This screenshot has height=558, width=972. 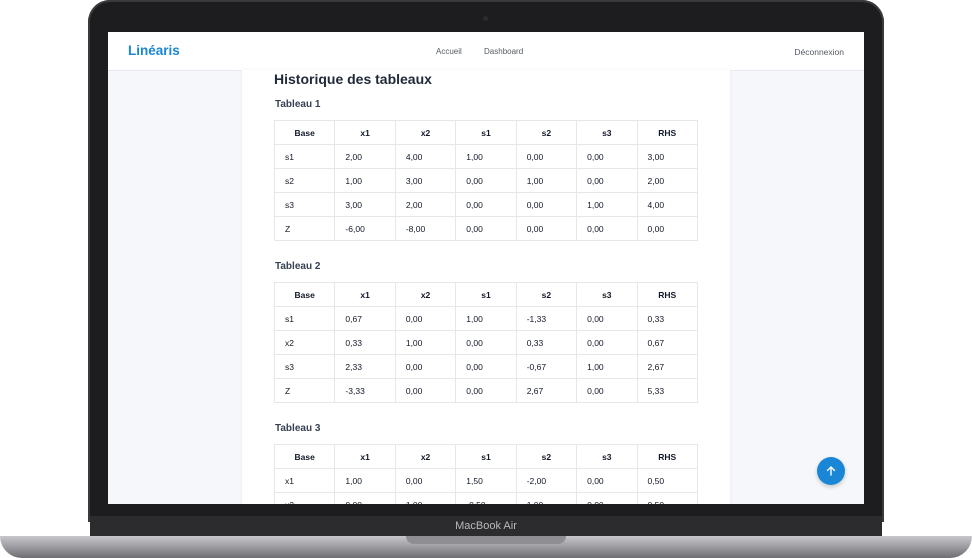 I want to click on table-cell: x2, so click(x=304, y=342).